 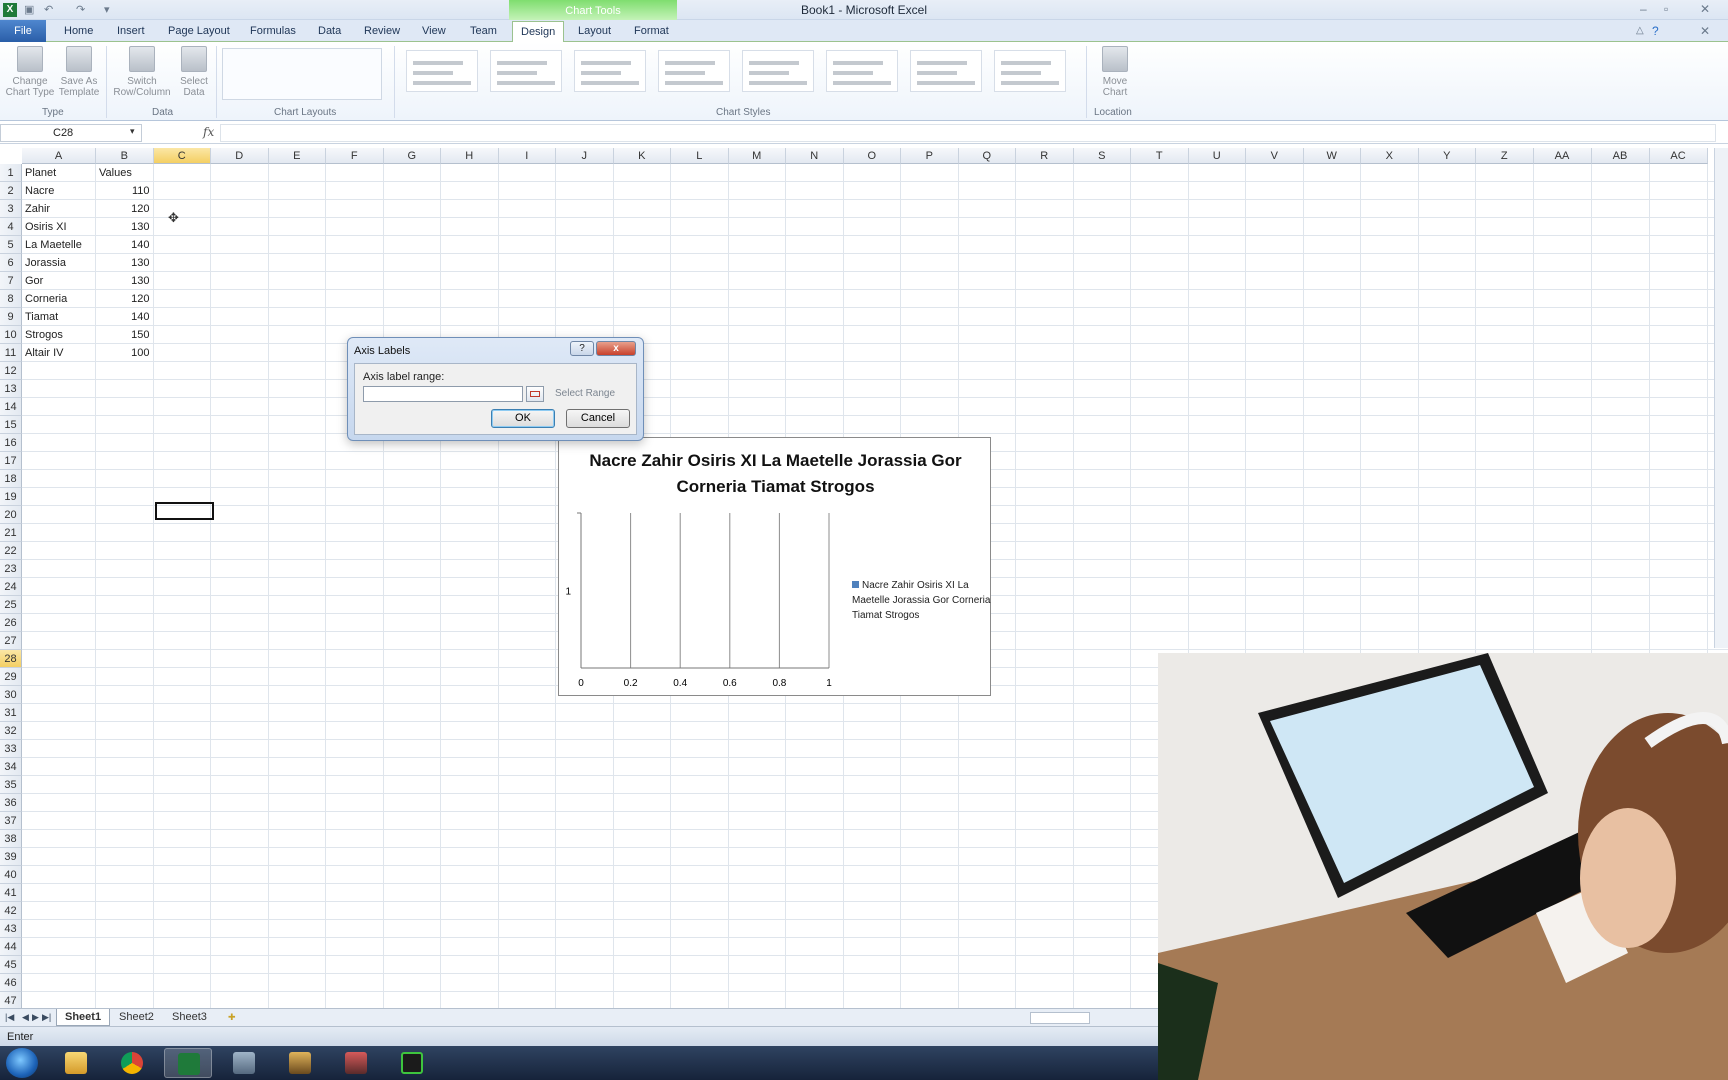 What do you see at coordinates (9, 1017) in the screenshot?
I see `first-sheet-icon: |◀` at bounding box center [9, 1017].